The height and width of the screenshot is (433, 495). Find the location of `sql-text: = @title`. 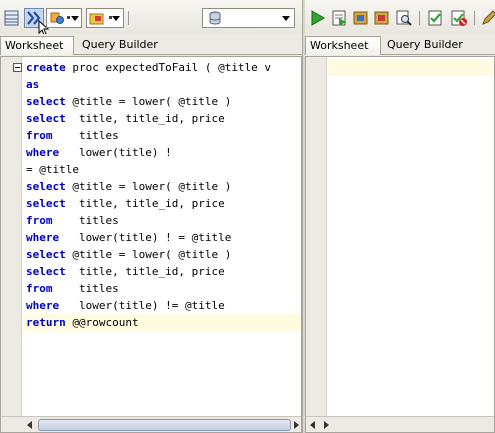

sql-text: = @title is located at coordinates (52, 169).